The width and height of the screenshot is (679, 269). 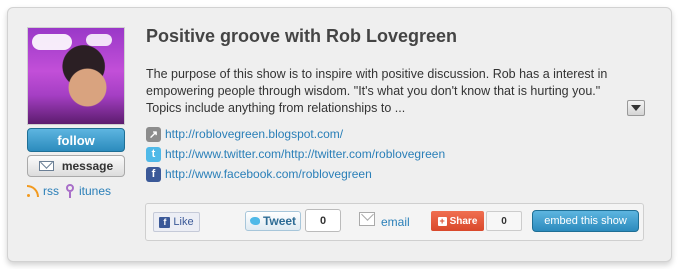 What do you see at coordinates (463, 221) in the screenshot?
I see `share-label: Share` at bounding box center [463, 221].